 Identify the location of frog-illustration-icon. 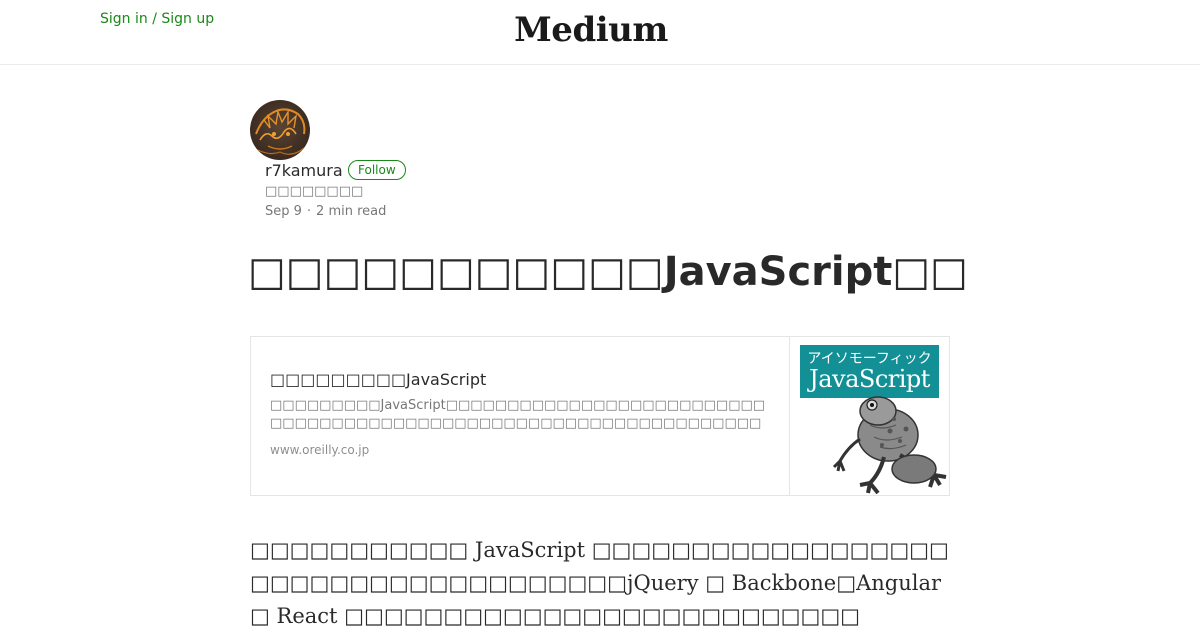
(889, 445).